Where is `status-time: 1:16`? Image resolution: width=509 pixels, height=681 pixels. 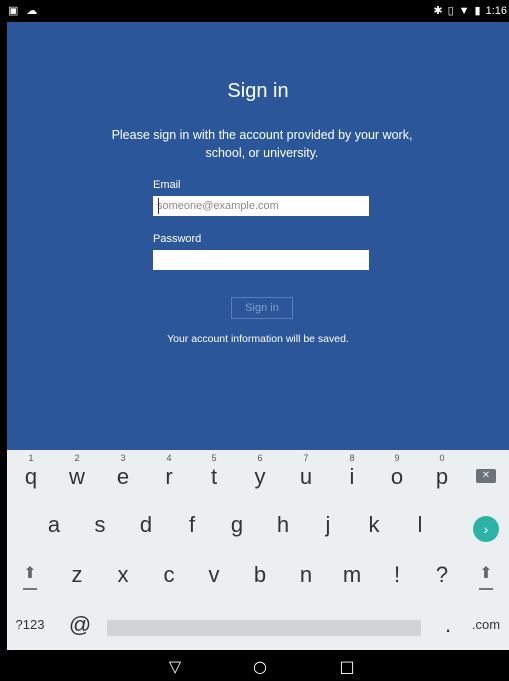 status-time: 1:16 is located at coordinates (496, 11).